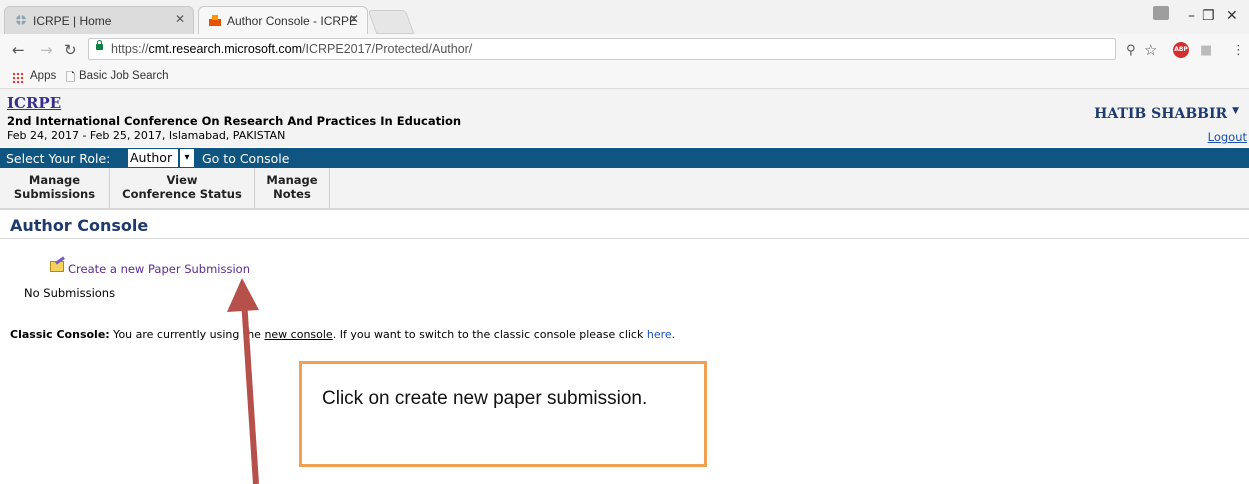 The image size is (1249, 484). I want to click on menu-label: Conference Status, so click(182, 194).